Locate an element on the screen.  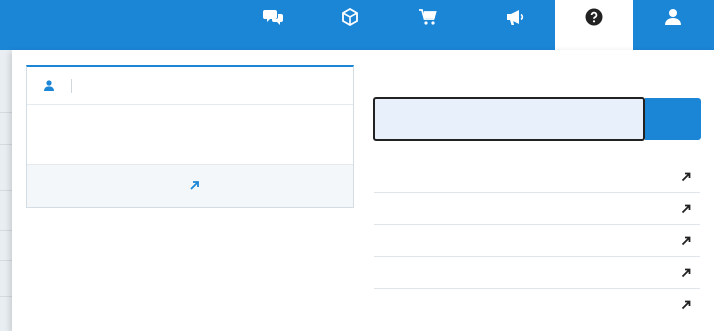
user-code is located at coordinates (190, 25).